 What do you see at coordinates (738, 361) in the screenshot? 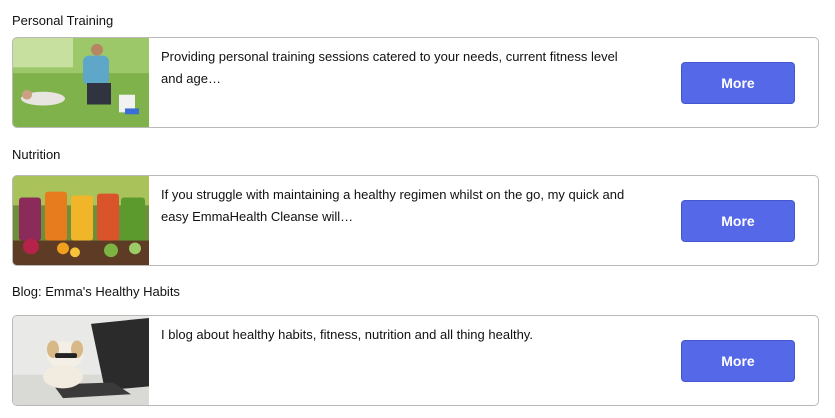
I see `more-button-blog: More` at bounding box center [738, 361].